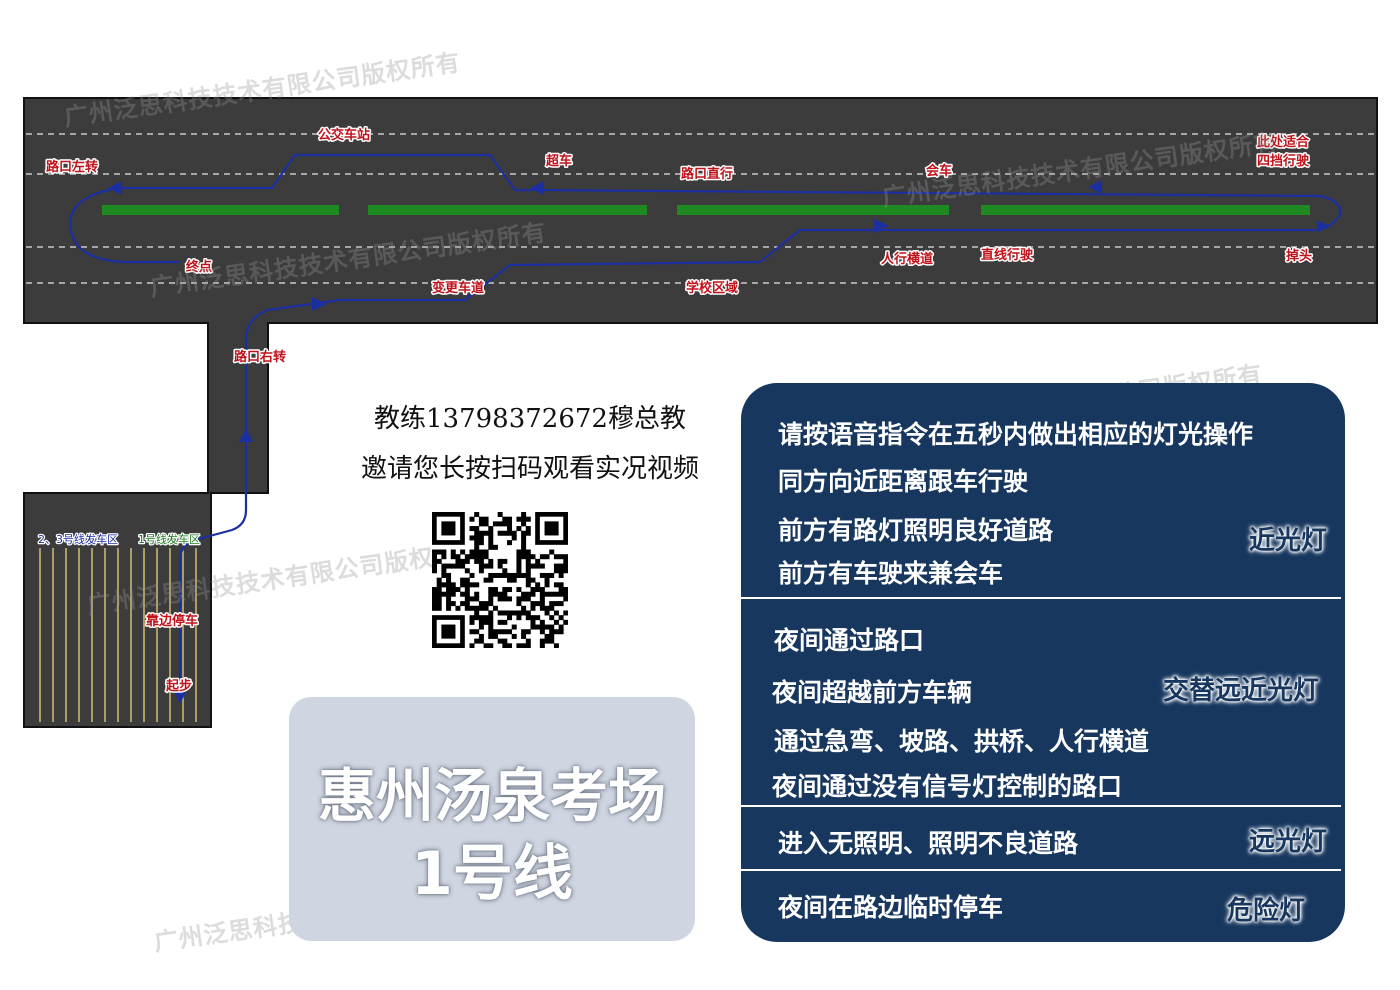 The height and width of the screenshot is (990, 1400). I want to click on coach-contact-line: 教练13798372672穆总教, so click(530, 419).